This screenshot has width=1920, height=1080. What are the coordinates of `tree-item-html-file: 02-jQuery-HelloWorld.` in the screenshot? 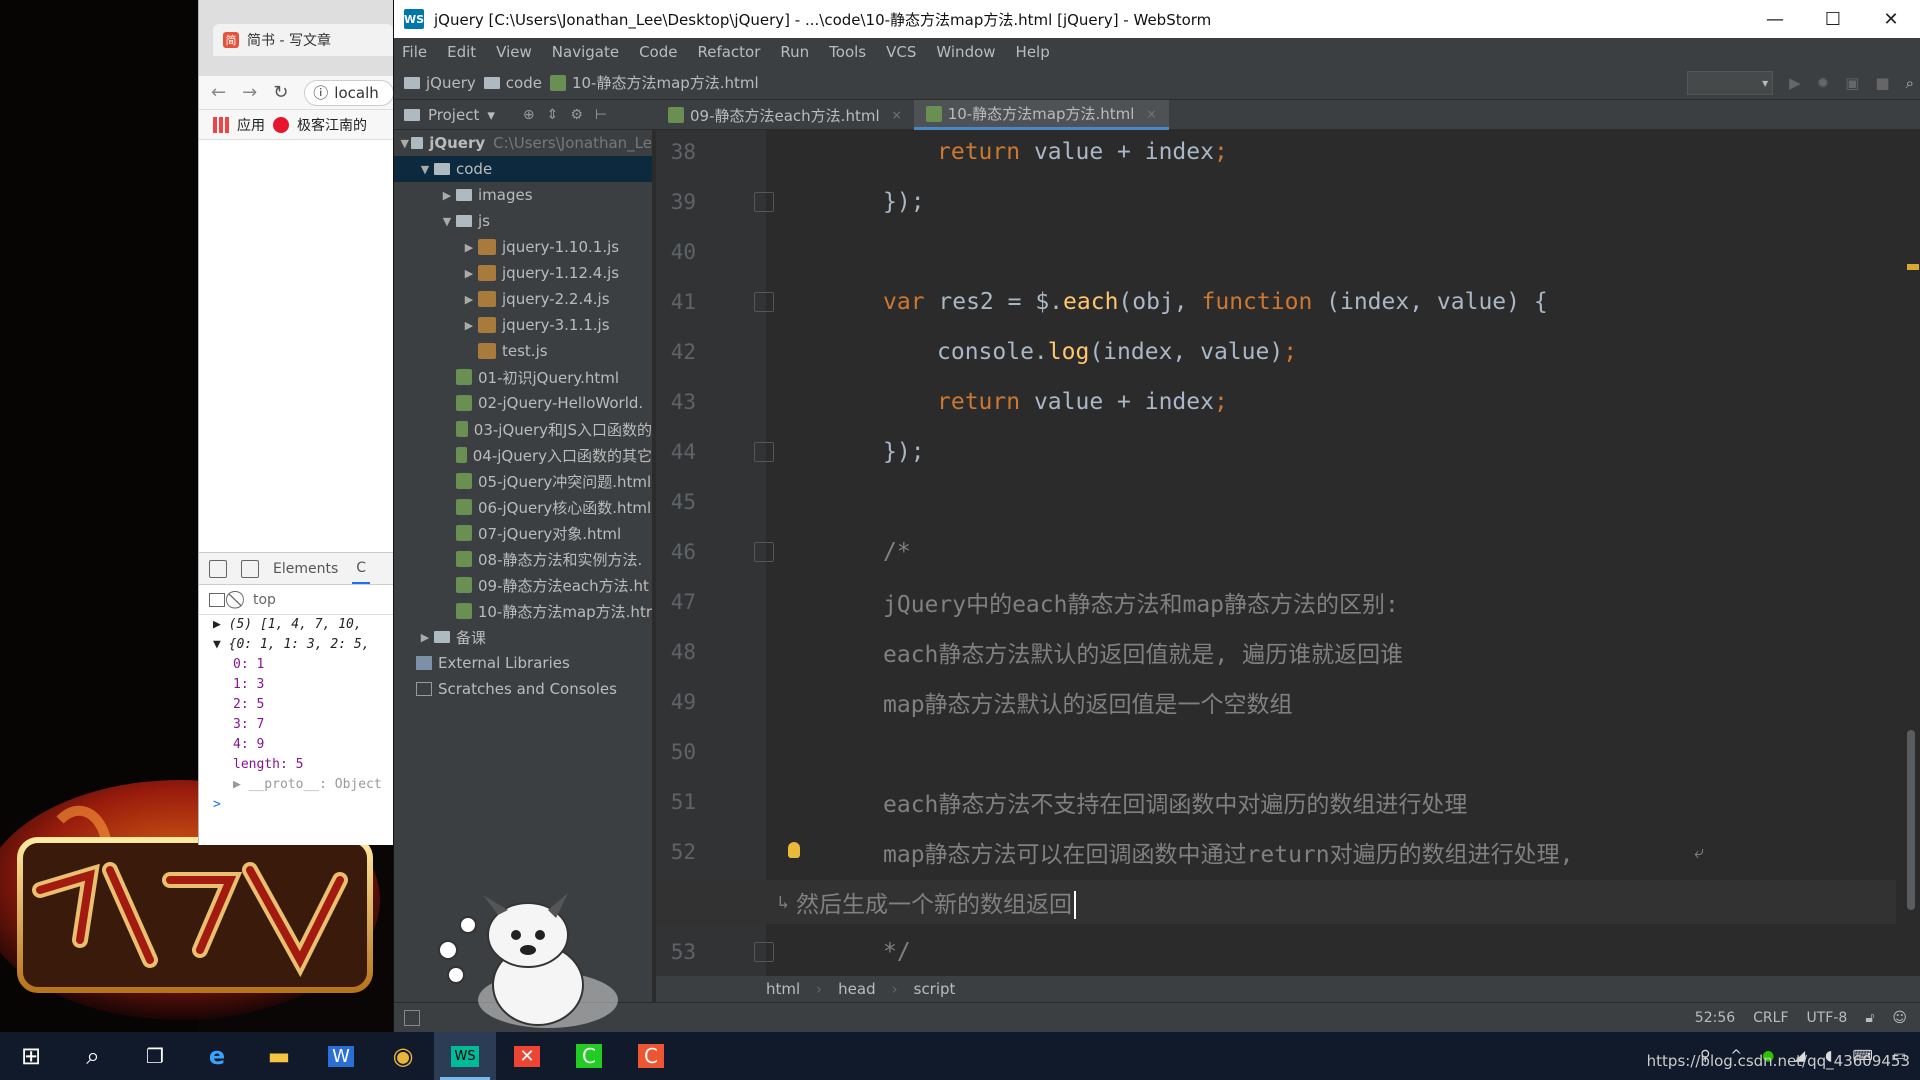 It's located at (523, 403).